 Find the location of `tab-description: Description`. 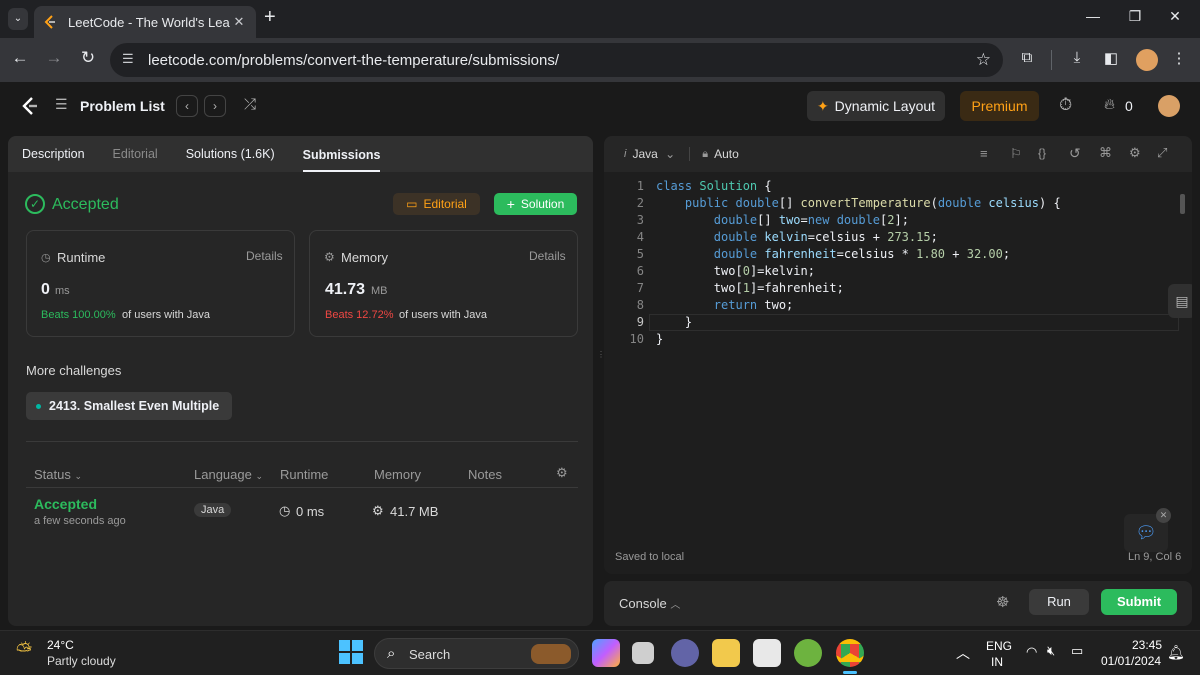

tab-description: Description is located at coordinates (53, 154).